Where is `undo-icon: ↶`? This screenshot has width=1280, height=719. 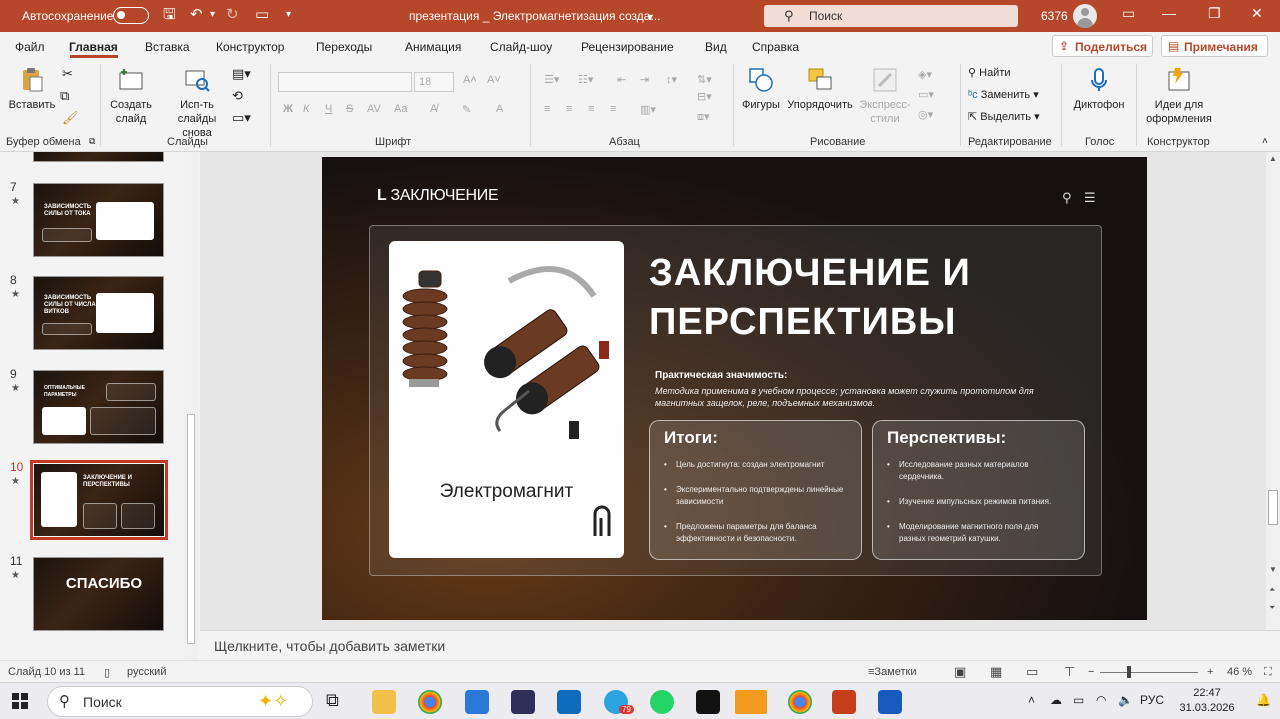 undo-icon: ↶ is located at coordinates (196, 15).